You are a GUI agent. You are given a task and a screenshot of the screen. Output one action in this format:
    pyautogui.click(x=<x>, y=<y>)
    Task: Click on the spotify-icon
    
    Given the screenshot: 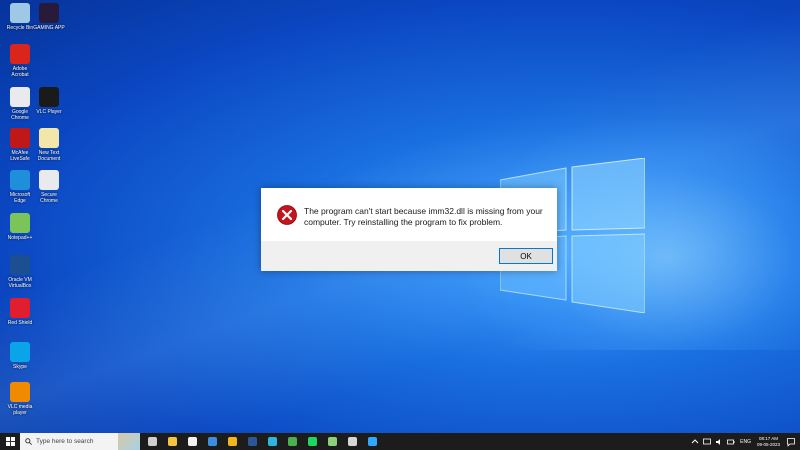 What is the action you would take?
    pyautogui.click(x=312, y=441)
    